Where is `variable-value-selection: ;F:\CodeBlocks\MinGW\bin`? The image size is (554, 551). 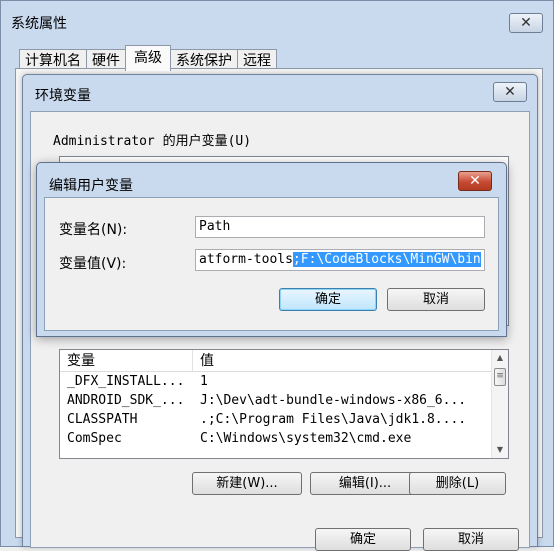
variable-value-selection: ;F:\CodeBlocks\MinGW\bin is located at coordinates (386, 259).